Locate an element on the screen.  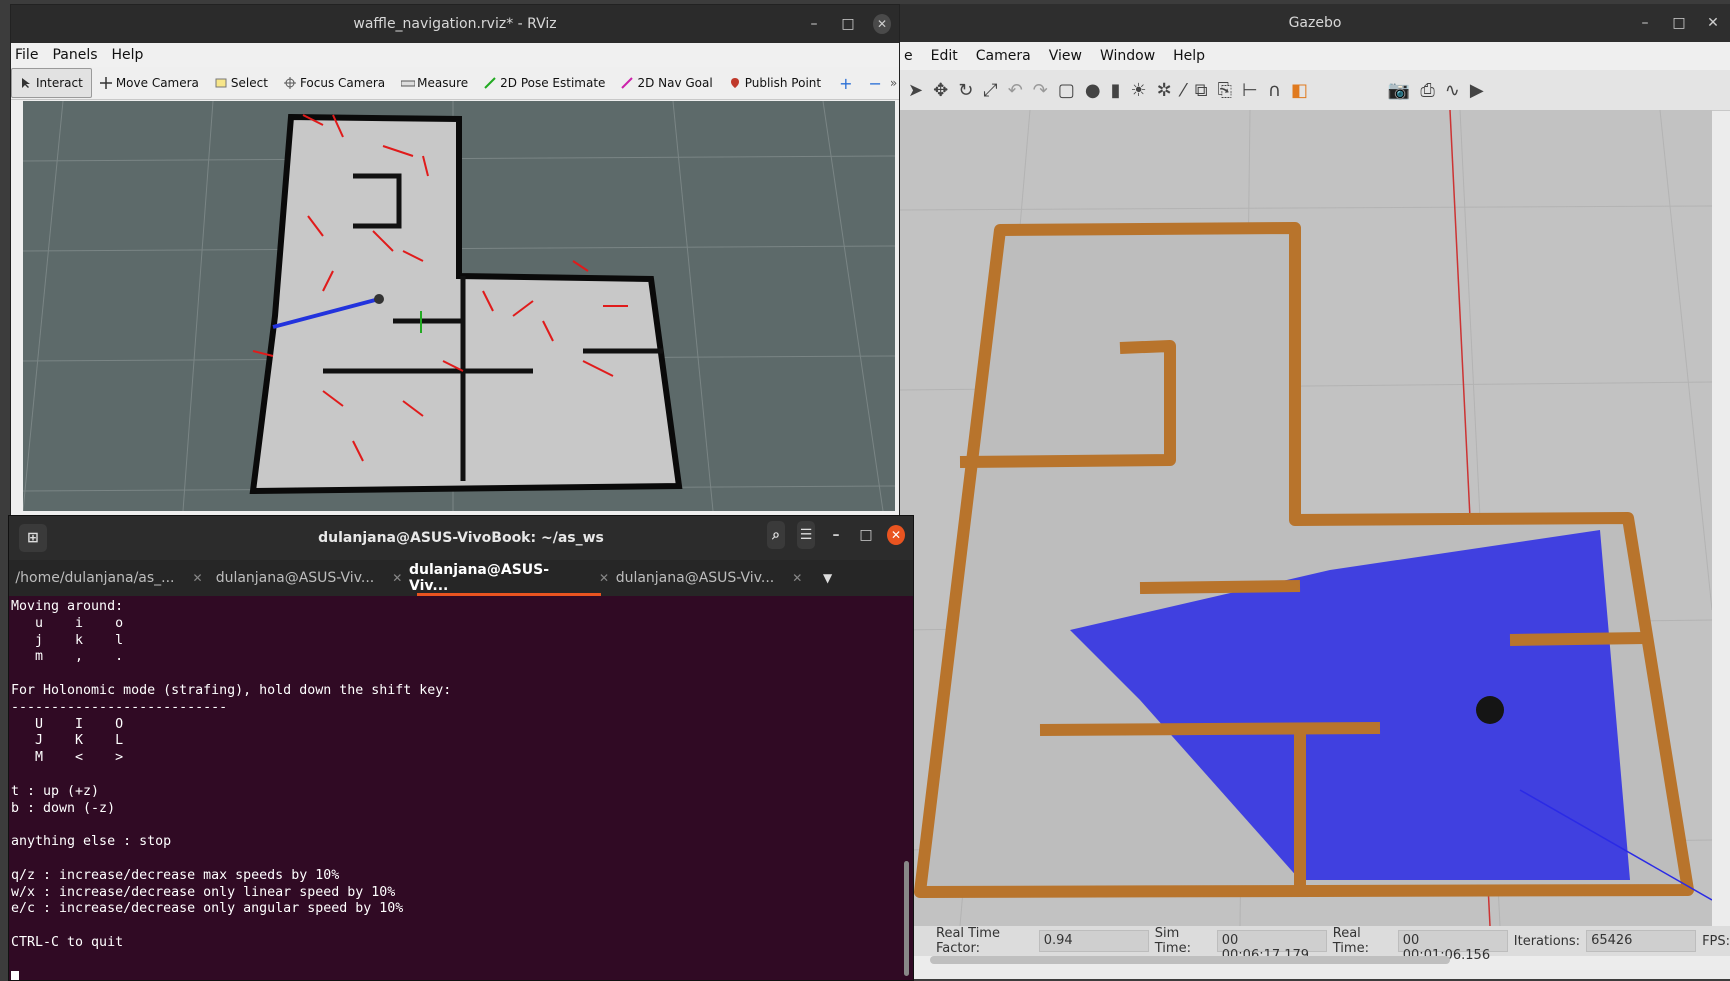
plot-icon: ∿ is located at coordinates (1452, 90).